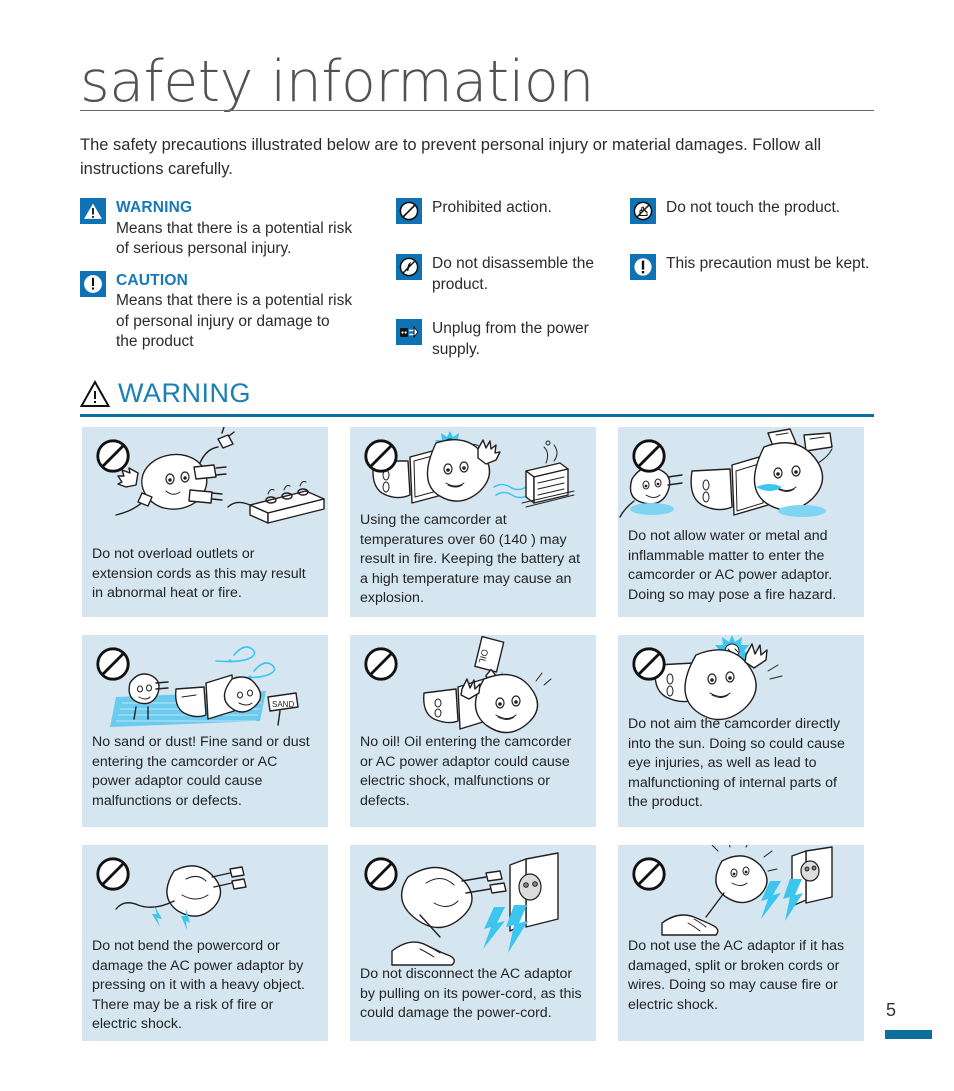 This screenshot has height=1091, width=954. Describe the element at coordinates (741, 477) in the screenshot. I see `illustration-water-entering-camcorder` at that location.